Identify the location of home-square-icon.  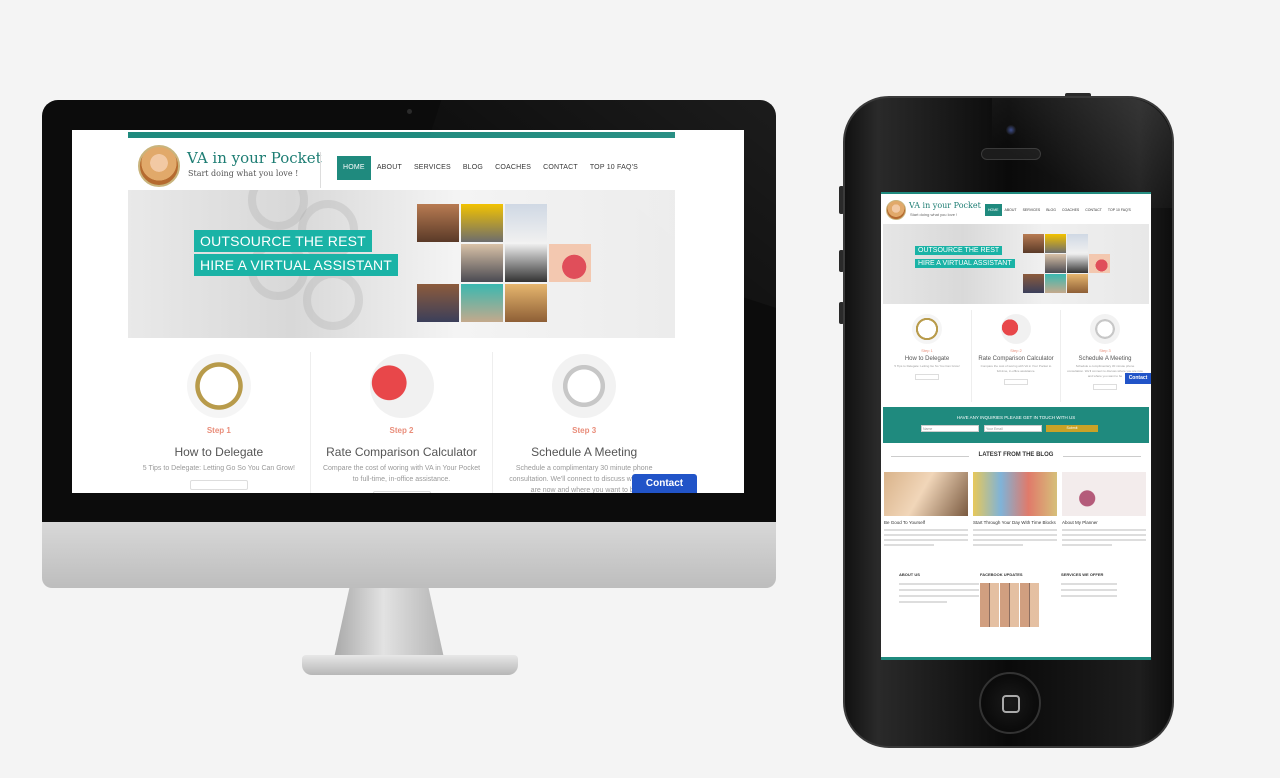
(1011, 704).